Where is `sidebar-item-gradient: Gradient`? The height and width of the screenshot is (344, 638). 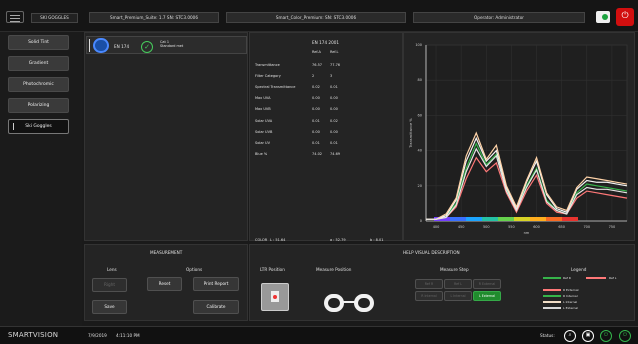
sidebar-item-gradient: Gradient is located at coordinates (38, 63).